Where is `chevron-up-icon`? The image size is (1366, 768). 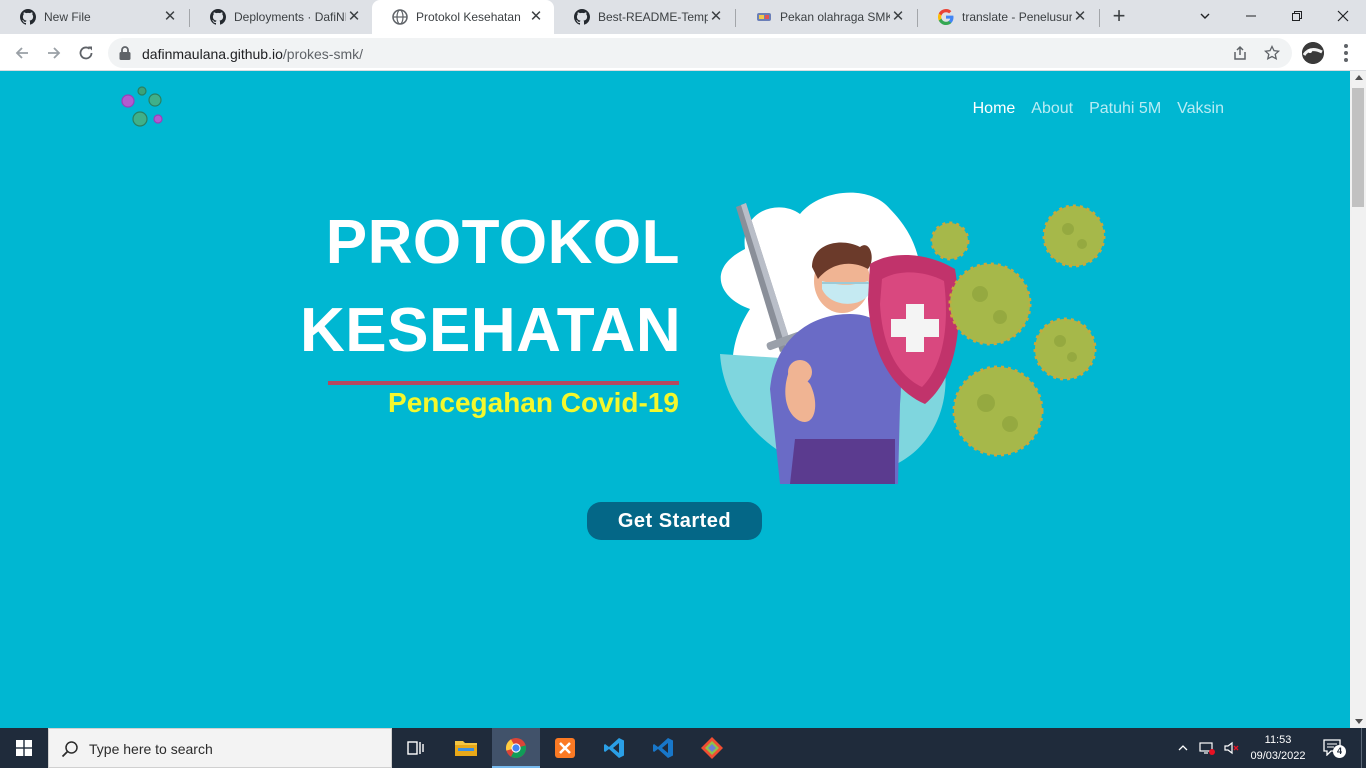
chevron-up-icon is located at coordinates (1183, 748).